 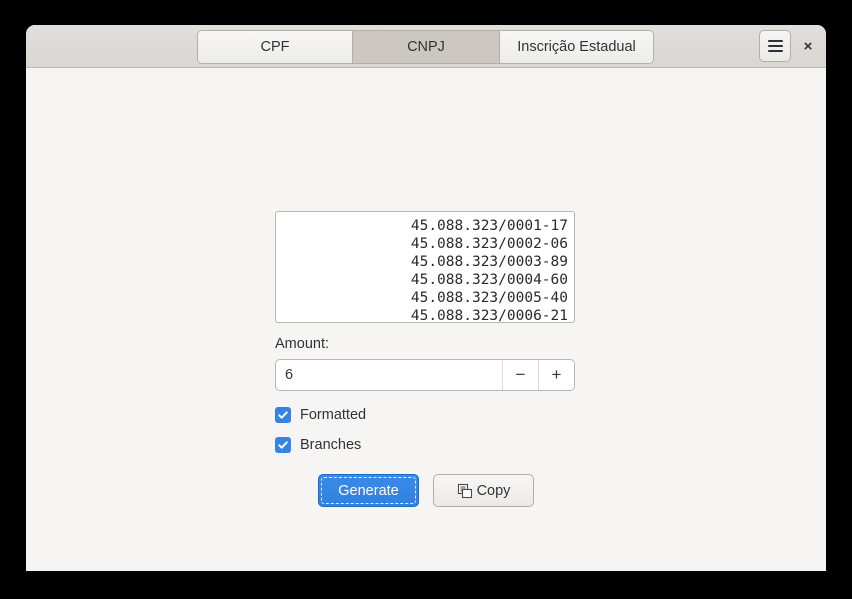 I want to click on formatted-label: Formatted, so click(x=333, y=415).